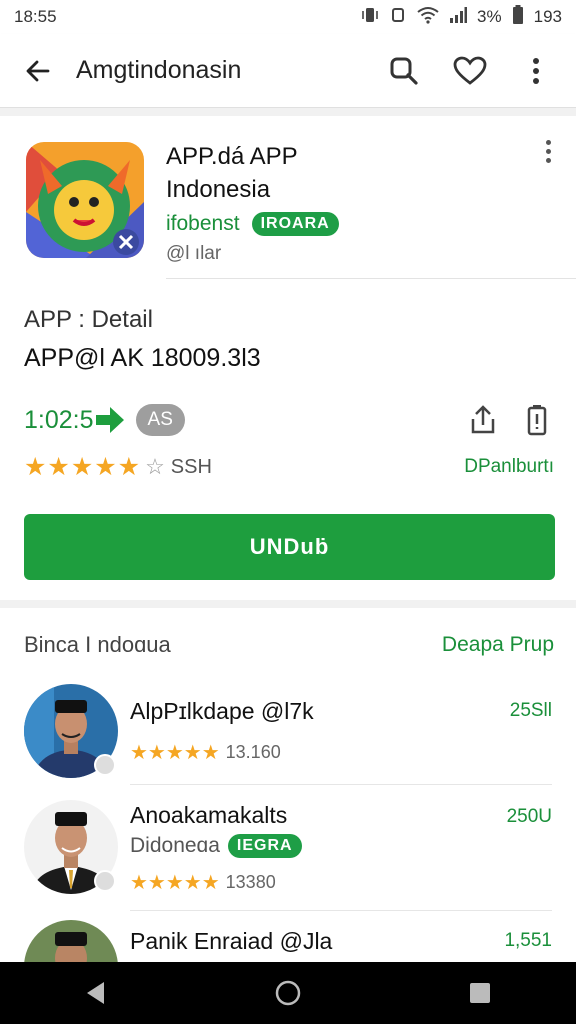 This screenshot has height=1024, width=576. I want to click on status-extra: 193, so click(547, 16).